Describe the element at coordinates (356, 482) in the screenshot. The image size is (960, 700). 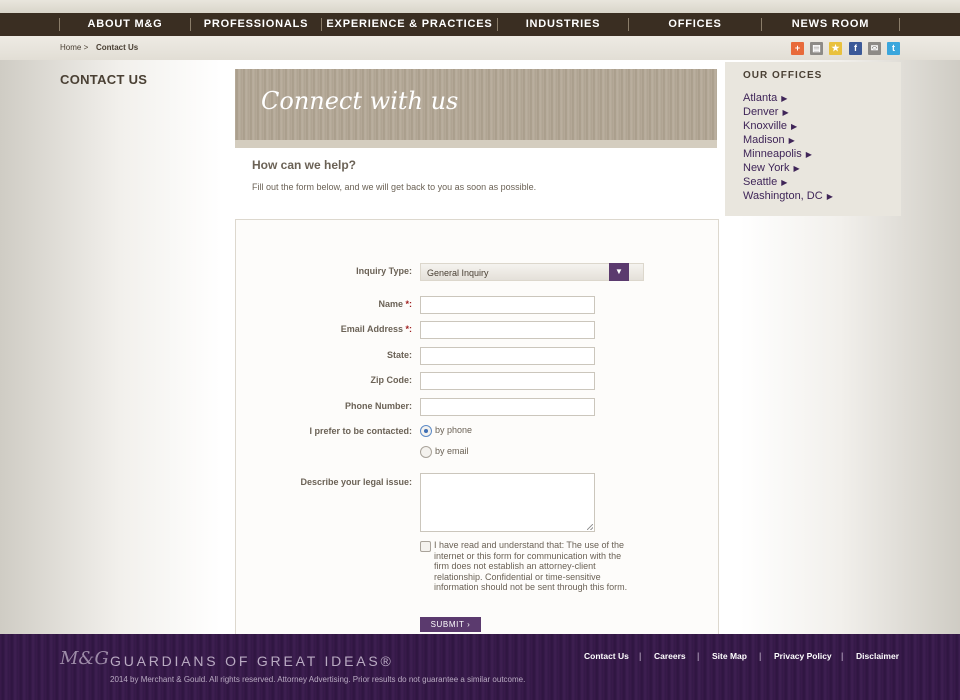
I see `legal-issue-label: Describe your legal issue:` at that location.